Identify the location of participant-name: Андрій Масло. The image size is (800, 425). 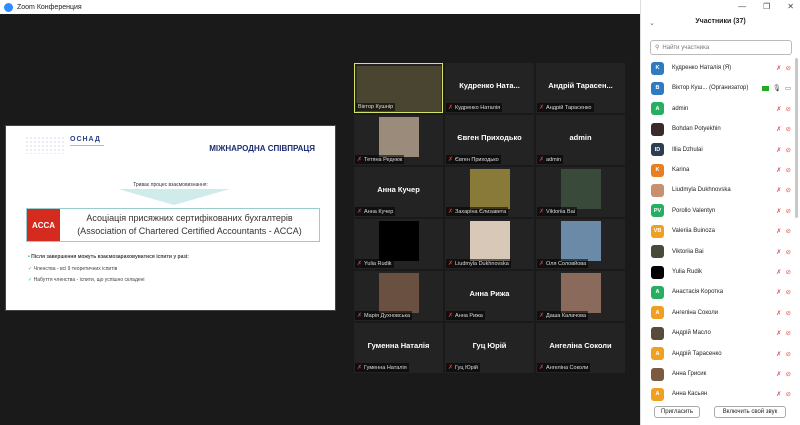
(691, 333).